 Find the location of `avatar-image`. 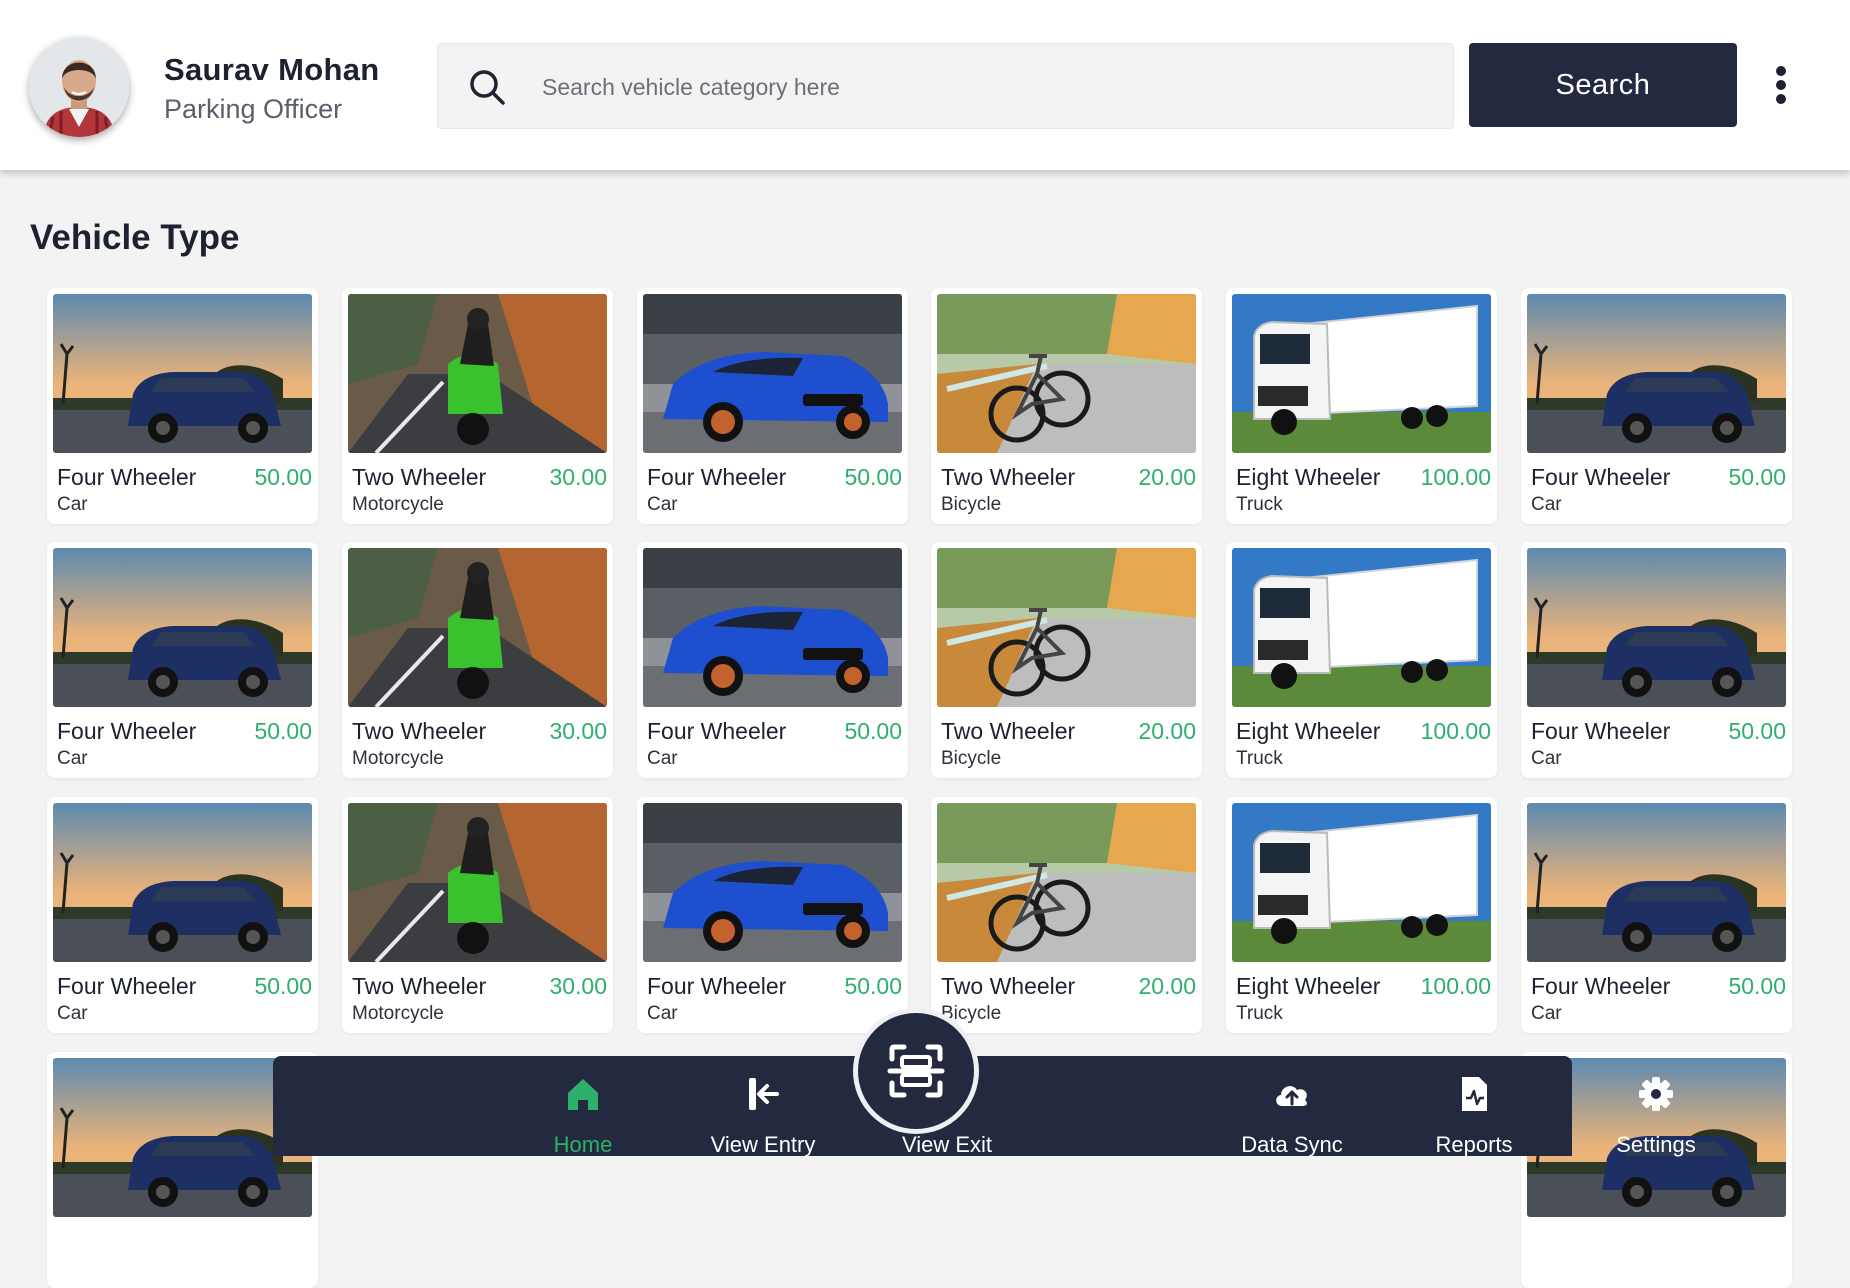

avatar-image is located at coordinates (79, 87).